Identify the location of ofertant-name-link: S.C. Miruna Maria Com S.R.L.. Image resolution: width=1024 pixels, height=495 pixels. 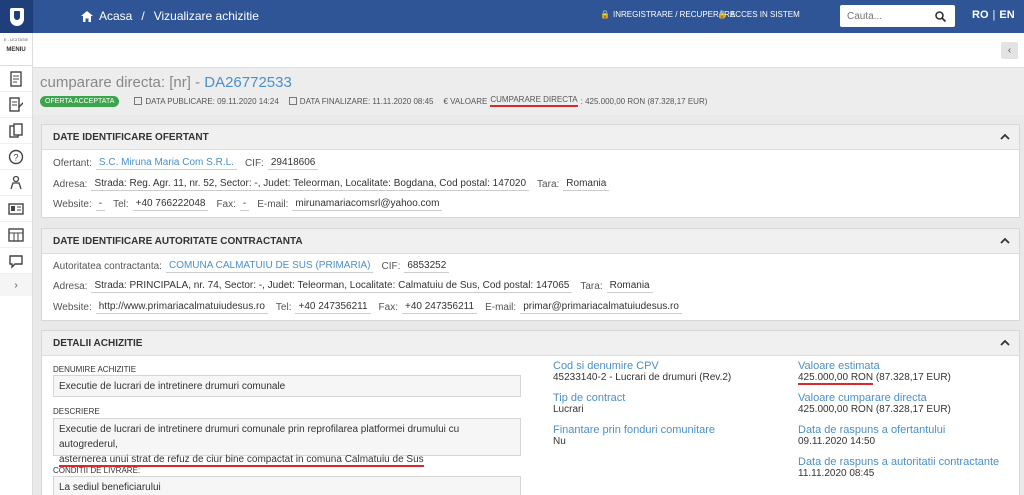
(166, 163).